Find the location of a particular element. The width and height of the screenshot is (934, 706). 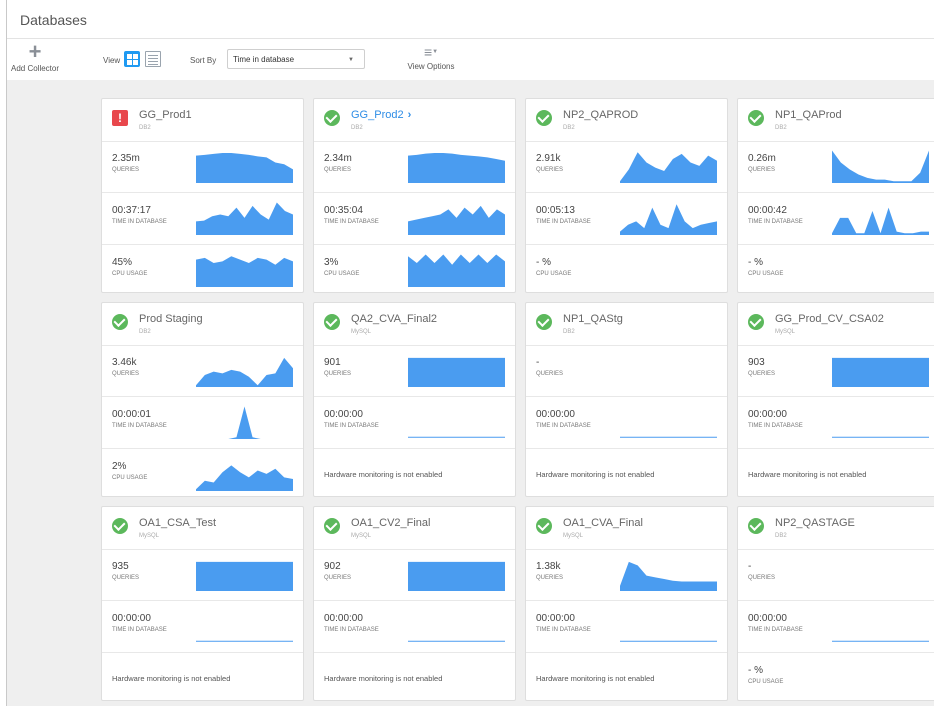

card-header: OA1_CV2_Final MySQL is located at coordinates (414, 528).